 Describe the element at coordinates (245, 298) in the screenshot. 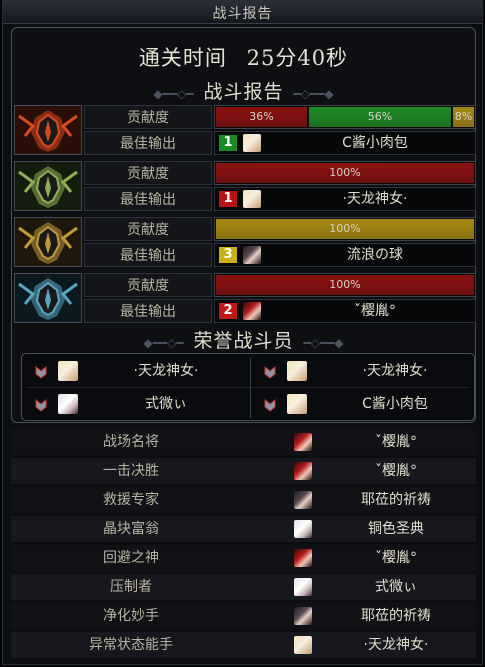

I see `boss-row: 贡献度 最佳输出 100% 2 ˇ樱胤°` at that location.